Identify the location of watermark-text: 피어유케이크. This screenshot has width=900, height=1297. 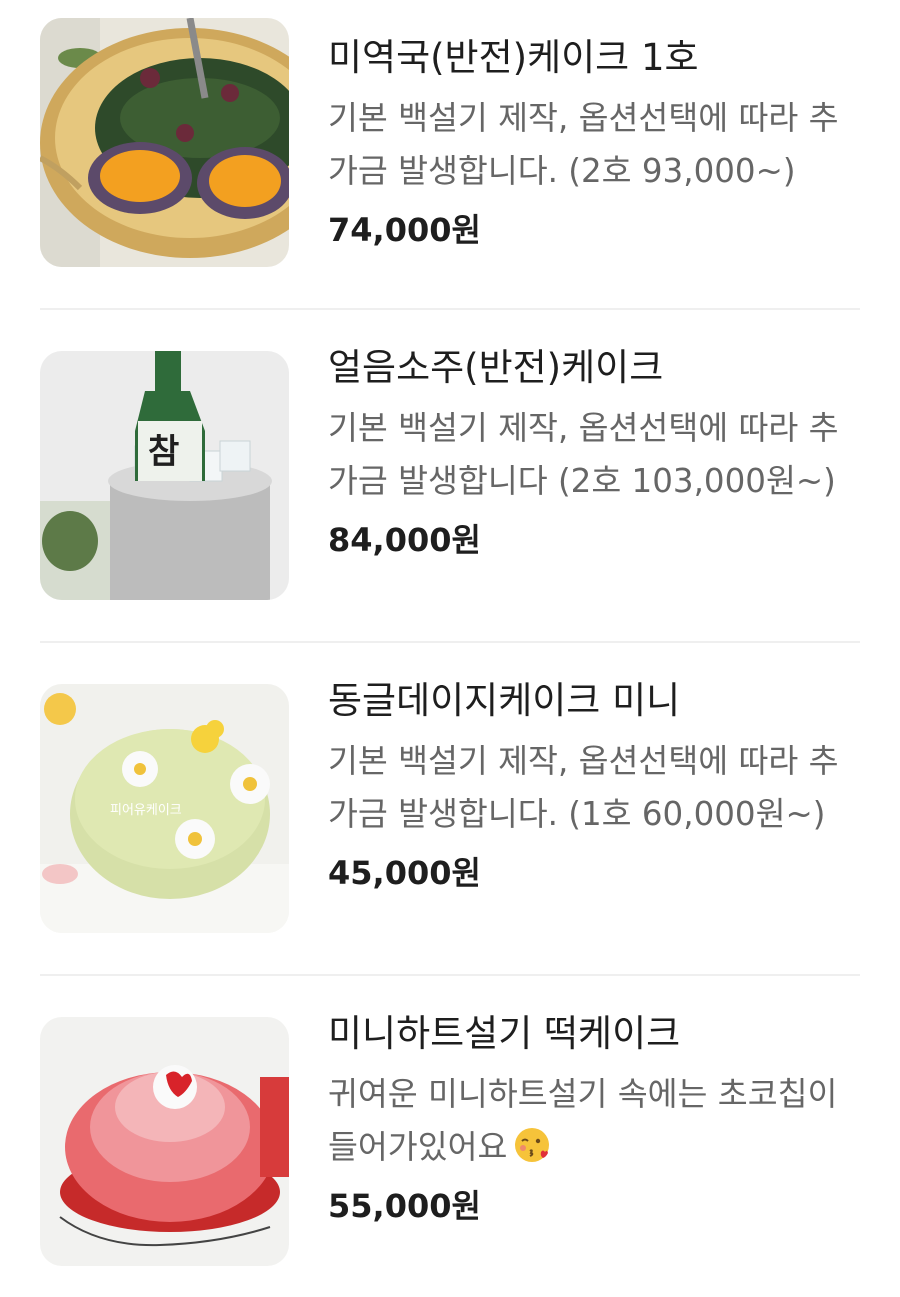
(146, 810).